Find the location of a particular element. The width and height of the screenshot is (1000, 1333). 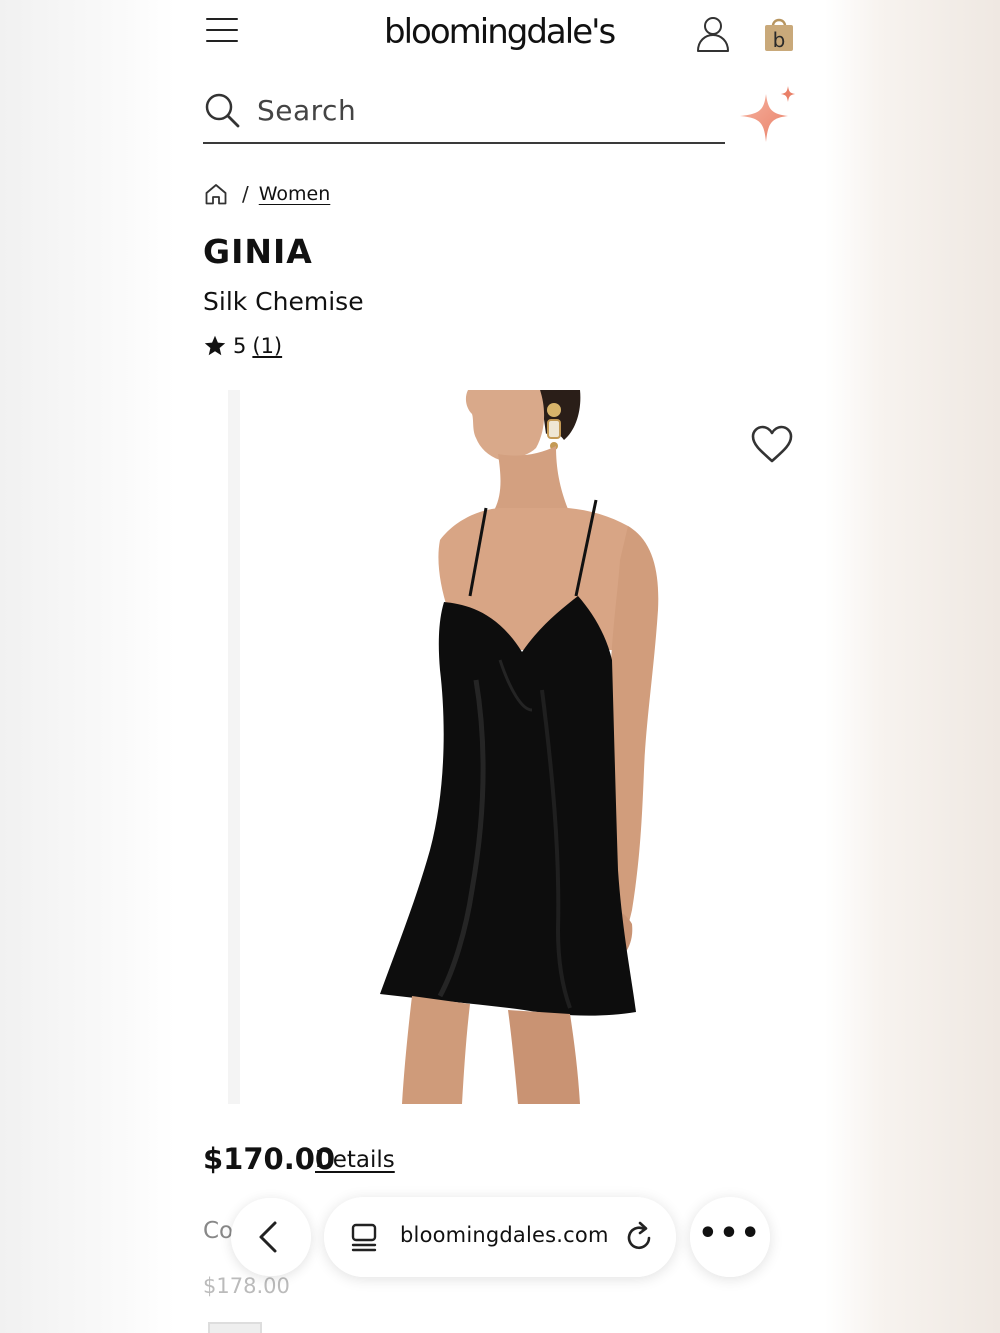

home-icon is located at coordinates (216, 194).